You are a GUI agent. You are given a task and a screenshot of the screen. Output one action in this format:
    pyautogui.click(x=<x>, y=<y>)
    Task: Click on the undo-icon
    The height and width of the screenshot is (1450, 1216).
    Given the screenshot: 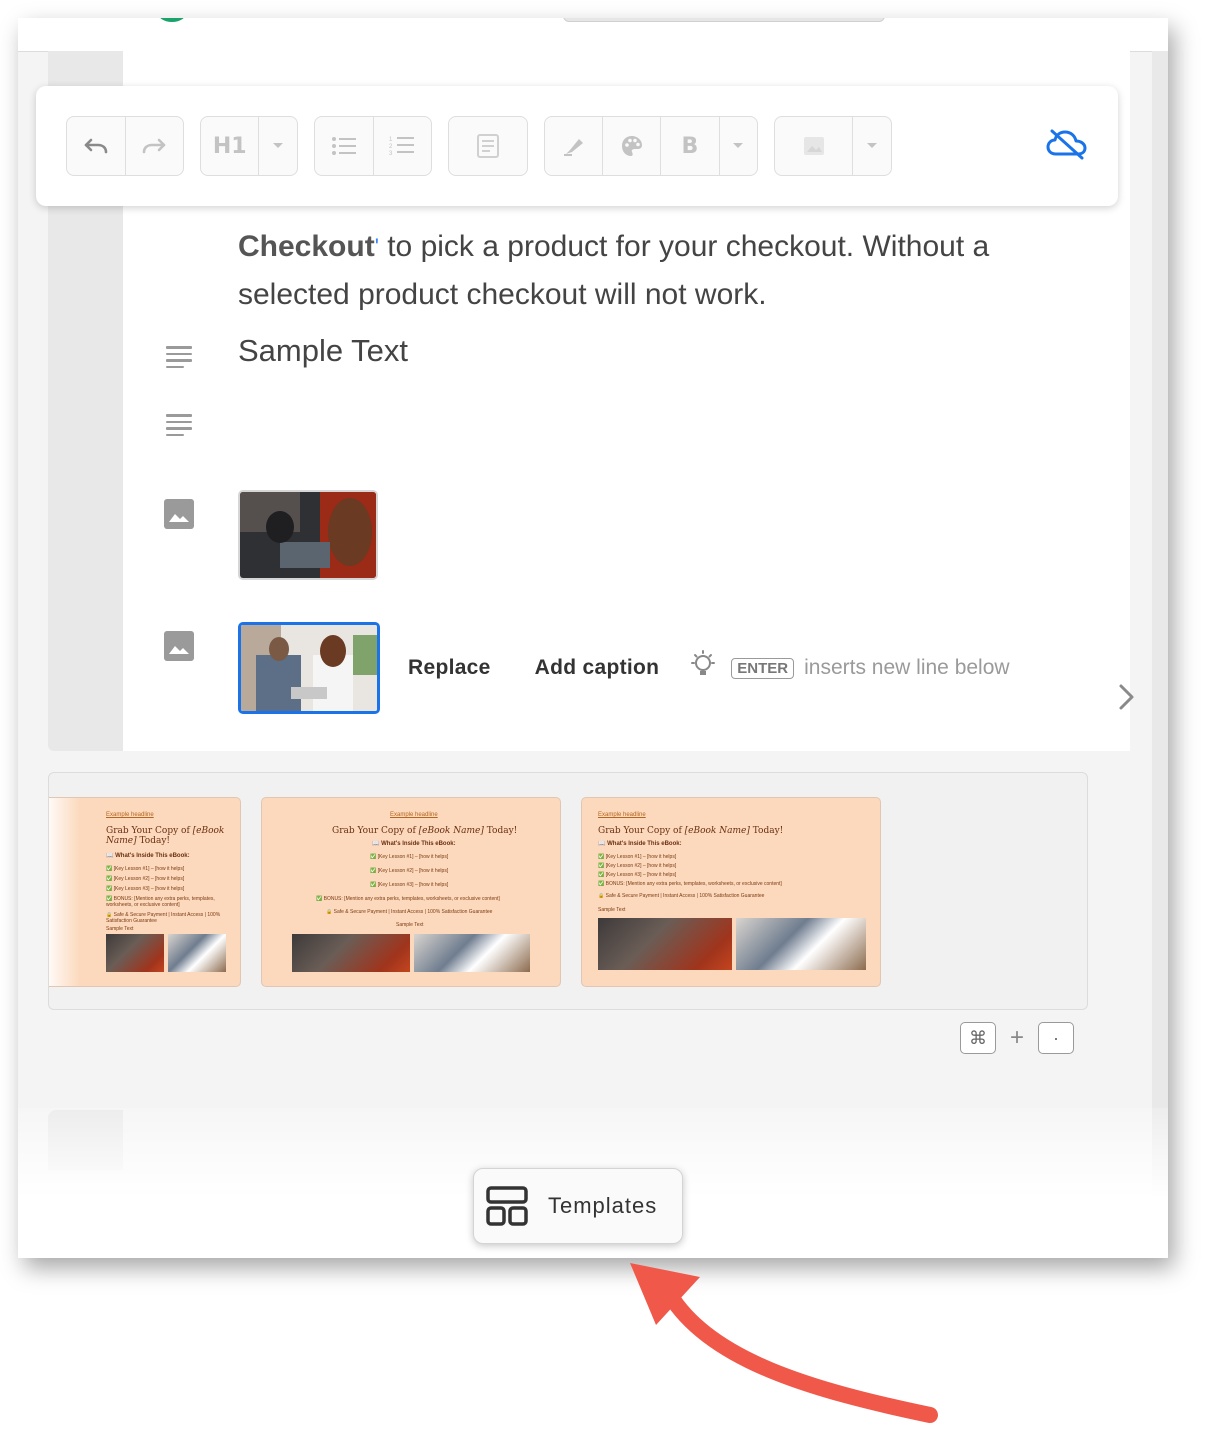 What is the action you would take?
    pyautogui.click(x=96, y=146)
    